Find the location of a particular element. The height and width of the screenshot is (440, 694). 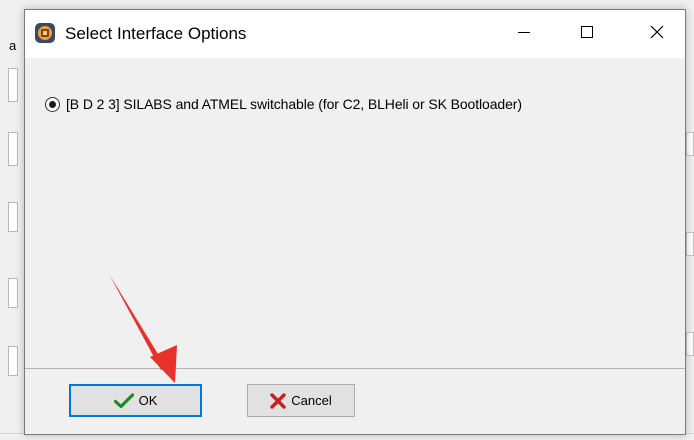

minimize-icon is located at coordinates (524, 34).